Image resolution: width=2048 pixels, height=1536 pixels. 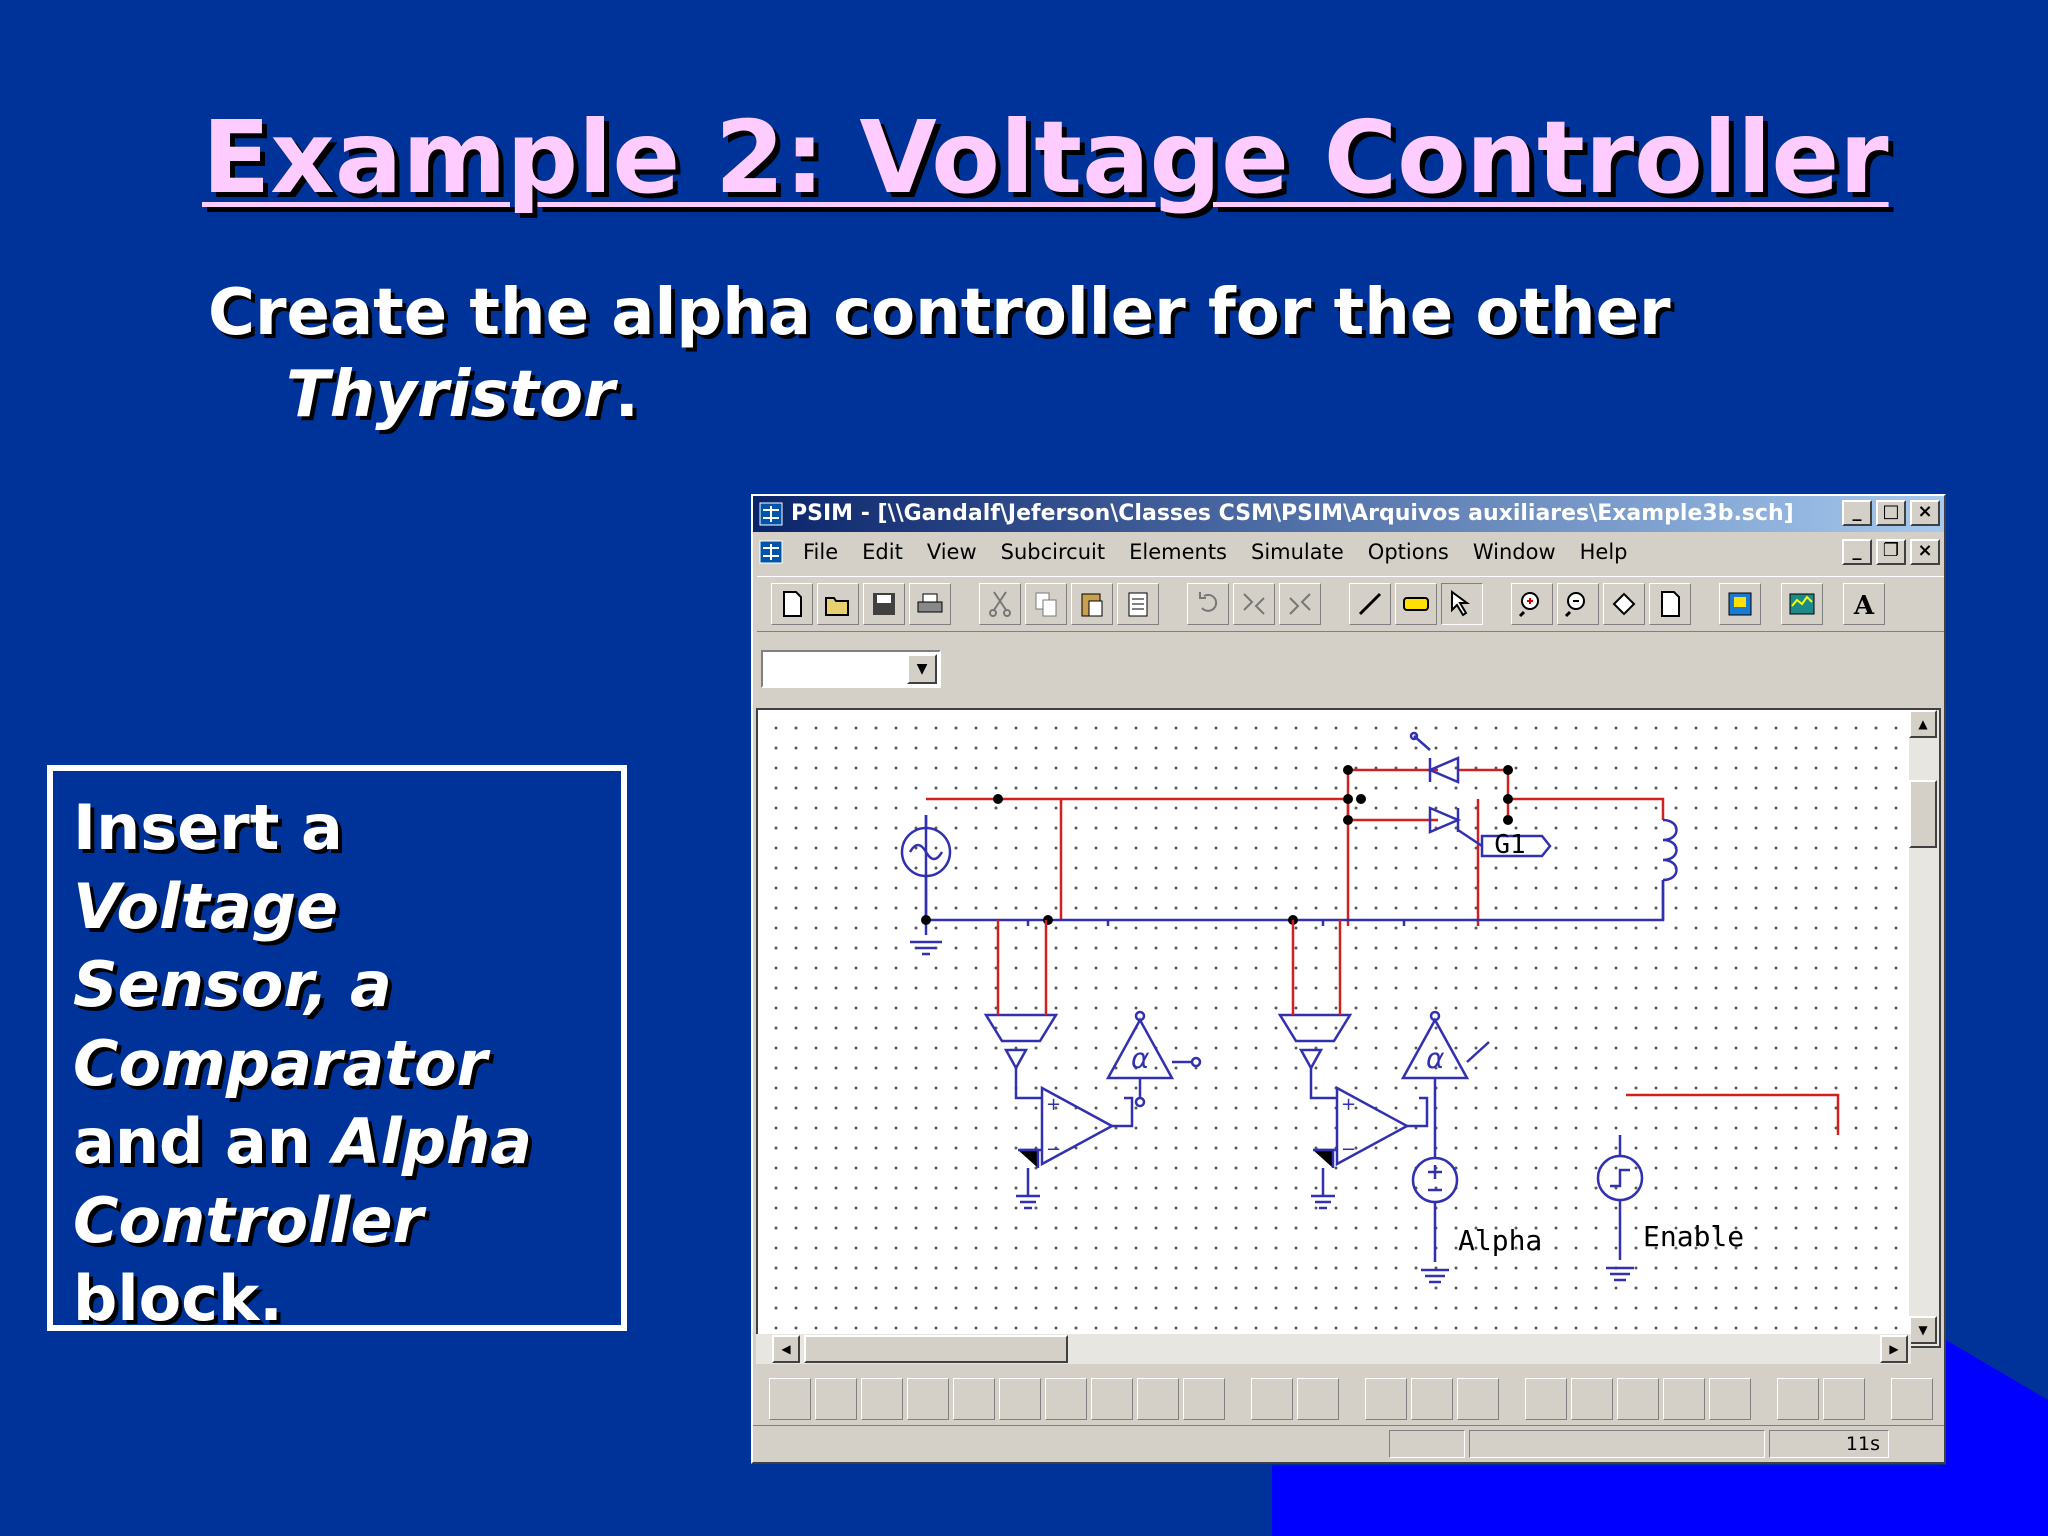 What do you see at coordinates (1684, 1399) in the screenshot?
I see `triangle-source-component-icon` at bounding box center [1684, 1399].